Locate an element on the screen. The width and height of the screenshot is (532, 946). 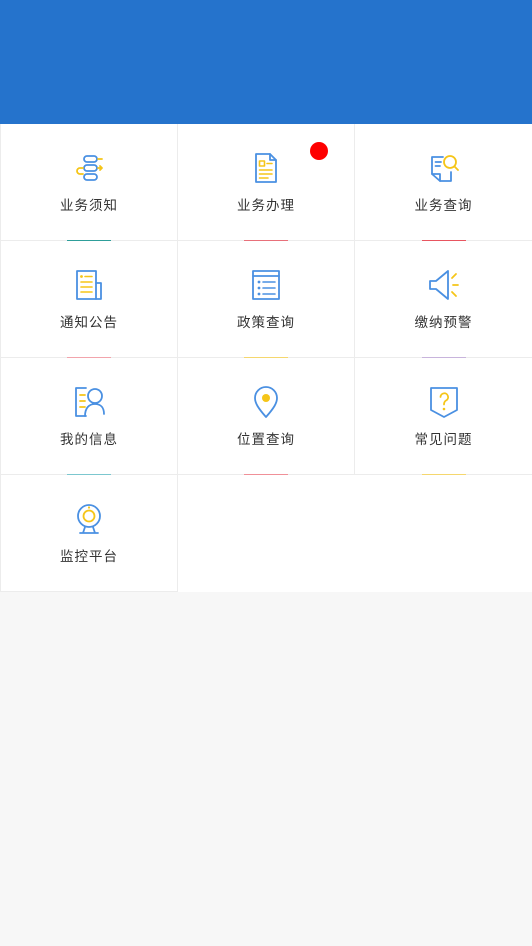
menu-item-business-handling: 业务办理 is located at coordinates (266, 182).